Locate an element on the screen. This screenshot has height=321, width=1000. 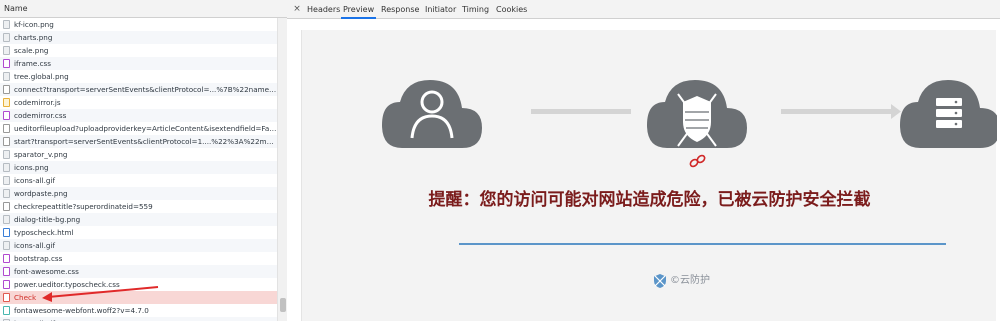
request-name: typoscheck.html is located at coordinates (44, 232).